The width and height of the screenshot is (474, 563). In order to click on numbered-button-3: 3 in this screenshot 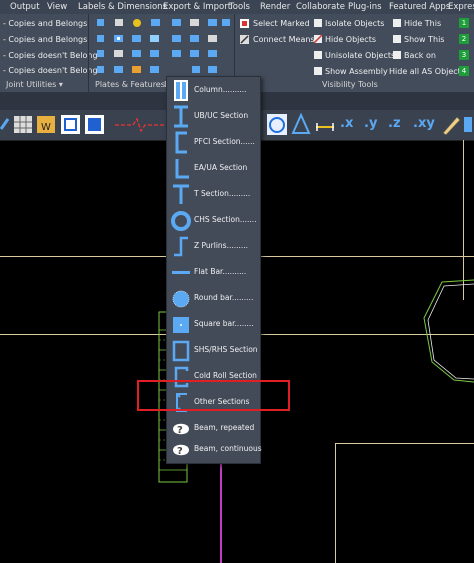, I will do `click(464, 55)`.